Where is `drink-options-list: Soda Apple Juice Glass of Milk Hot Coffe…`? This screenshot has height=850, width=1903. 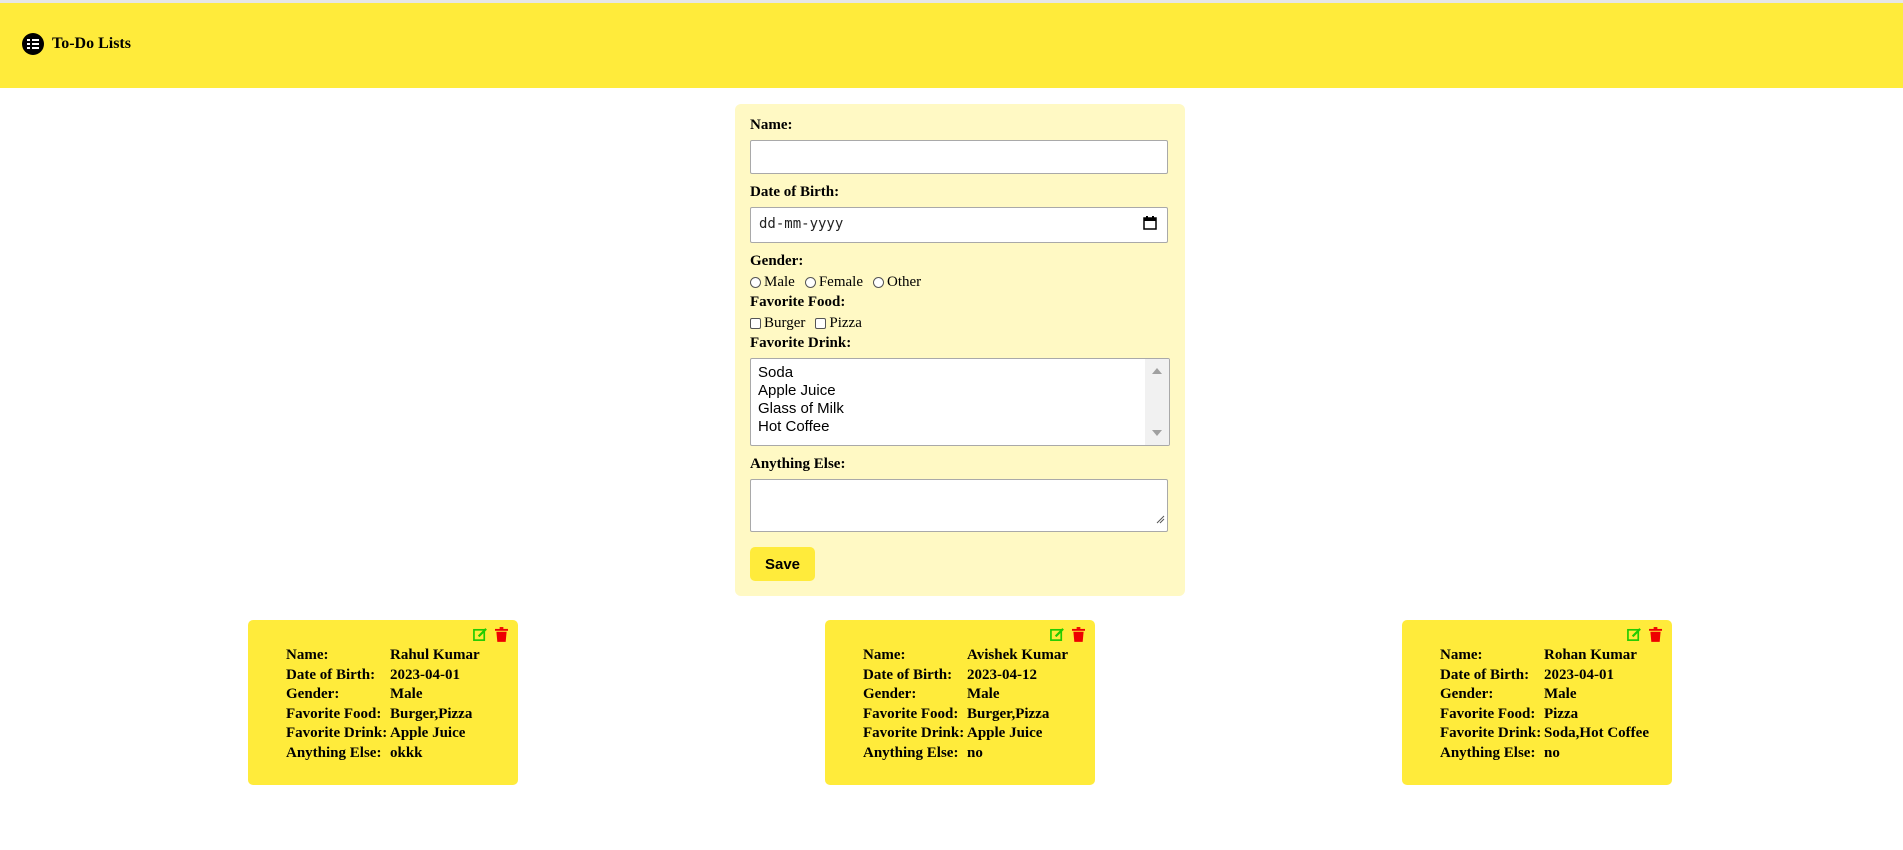 drink-options-list: Soda Apple Juice Glass of Milk Hot Coffe… is located at coordinates (801, 400).